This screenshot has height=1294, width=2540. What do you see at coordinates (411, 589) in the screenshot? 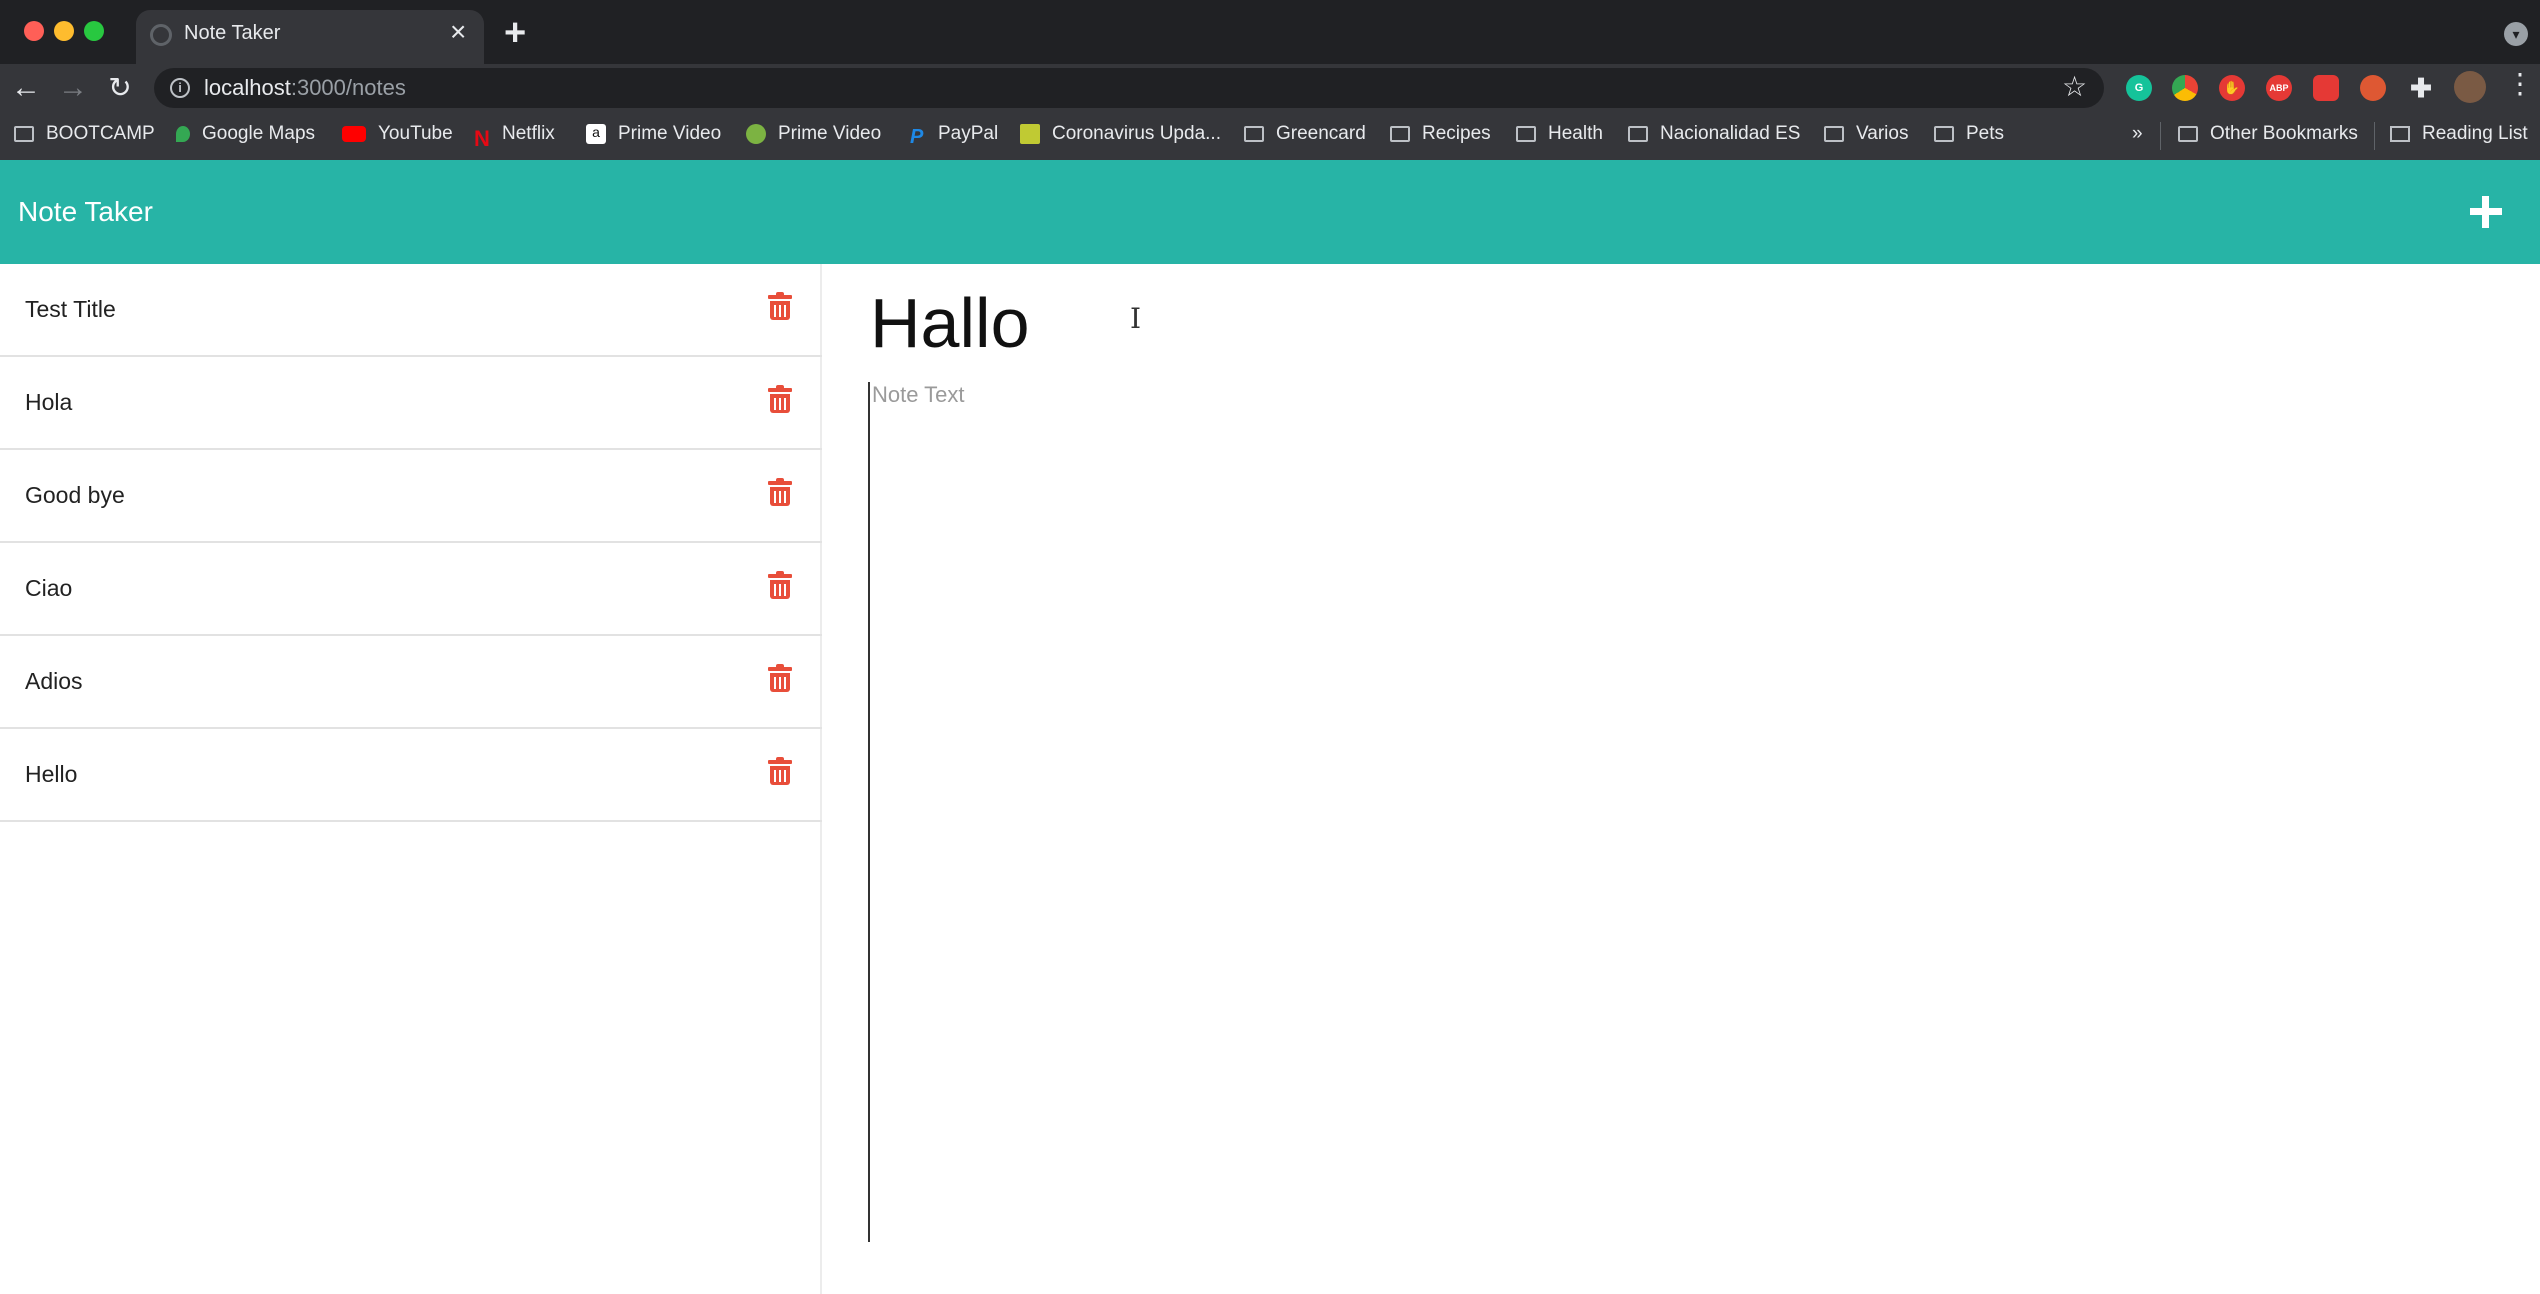
I see `list-item: Ciao` at bounding box center [411, 589].